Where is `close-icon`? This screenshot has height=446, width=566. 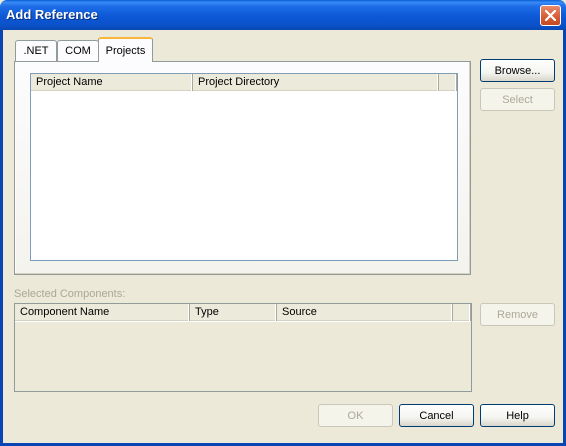 close-icon is located at coordinates (550, 15).